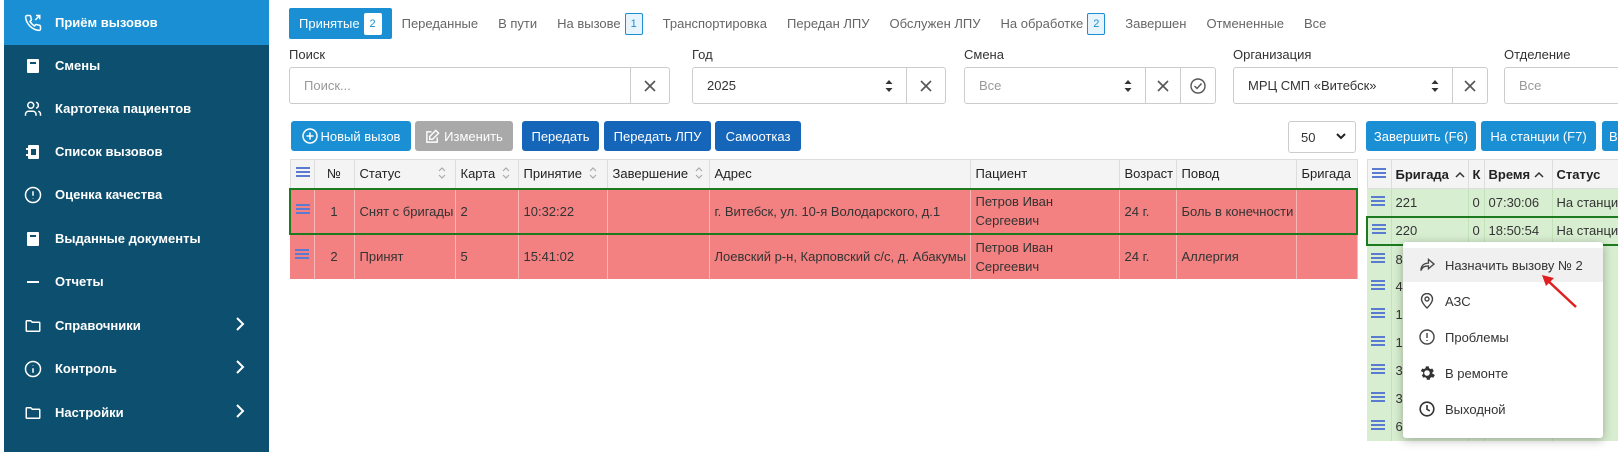 This screenshot has width=1618, height=452. What do you see at coordinates (486, 174) in the screenshot?
I see `column-header: Карта` at bounding box center [486, 174].